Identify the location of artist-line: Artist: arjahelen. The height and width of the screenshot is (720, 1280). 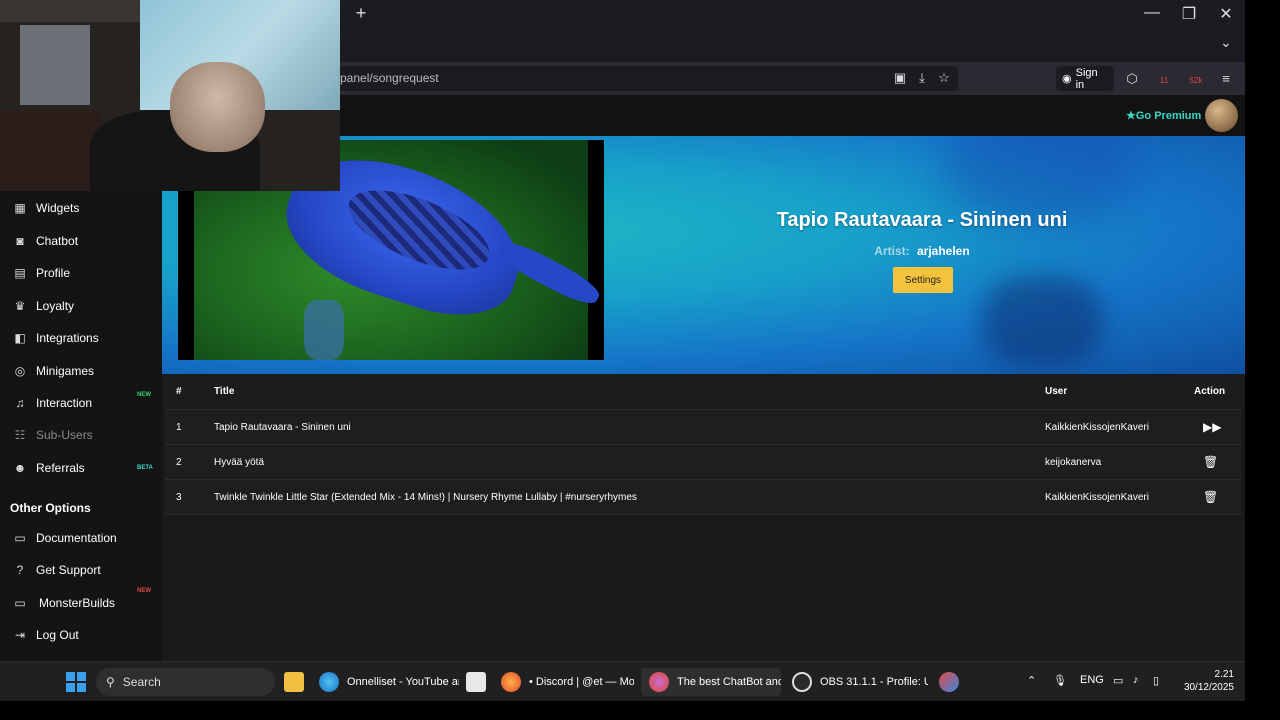
(922, 251).